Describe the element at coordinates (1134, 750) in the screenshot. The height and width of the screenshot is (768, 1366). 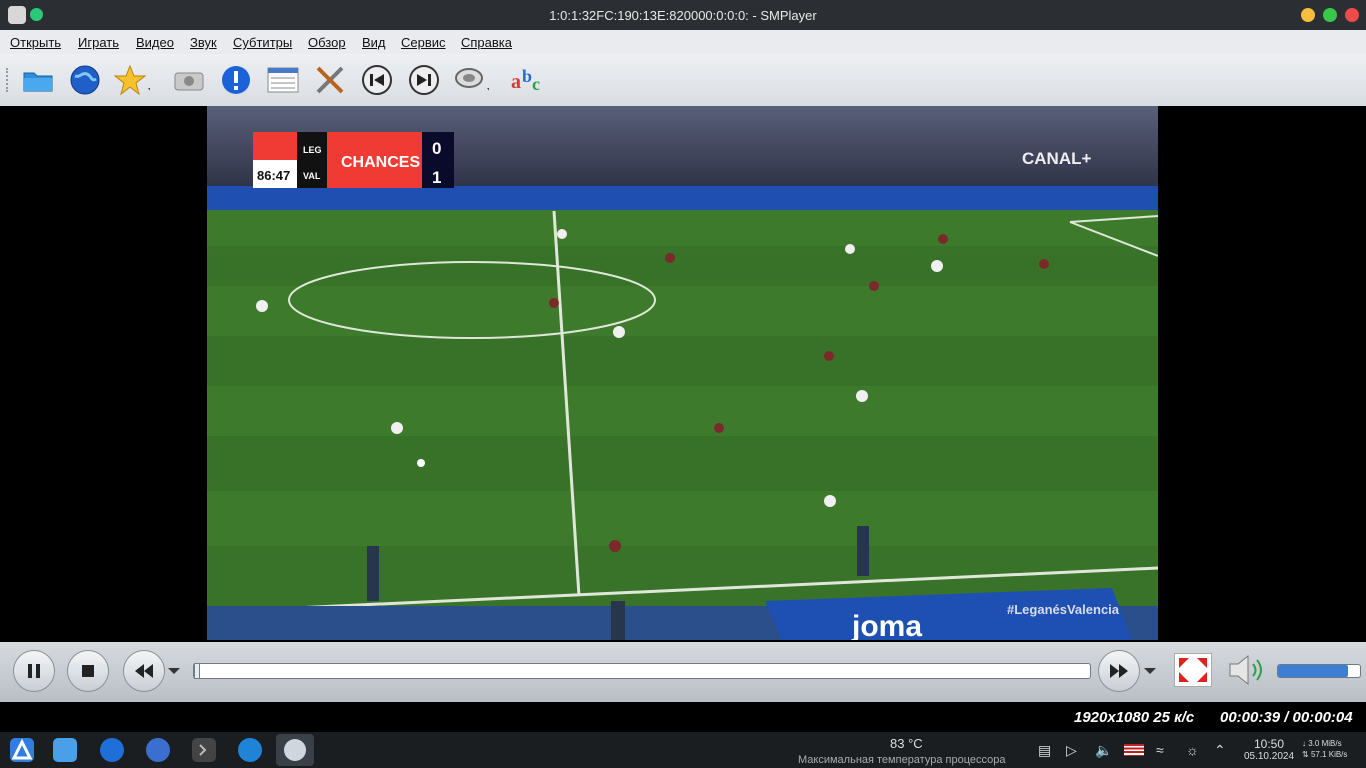
I see `keyboard-layout-us-flag-icon` at that location.